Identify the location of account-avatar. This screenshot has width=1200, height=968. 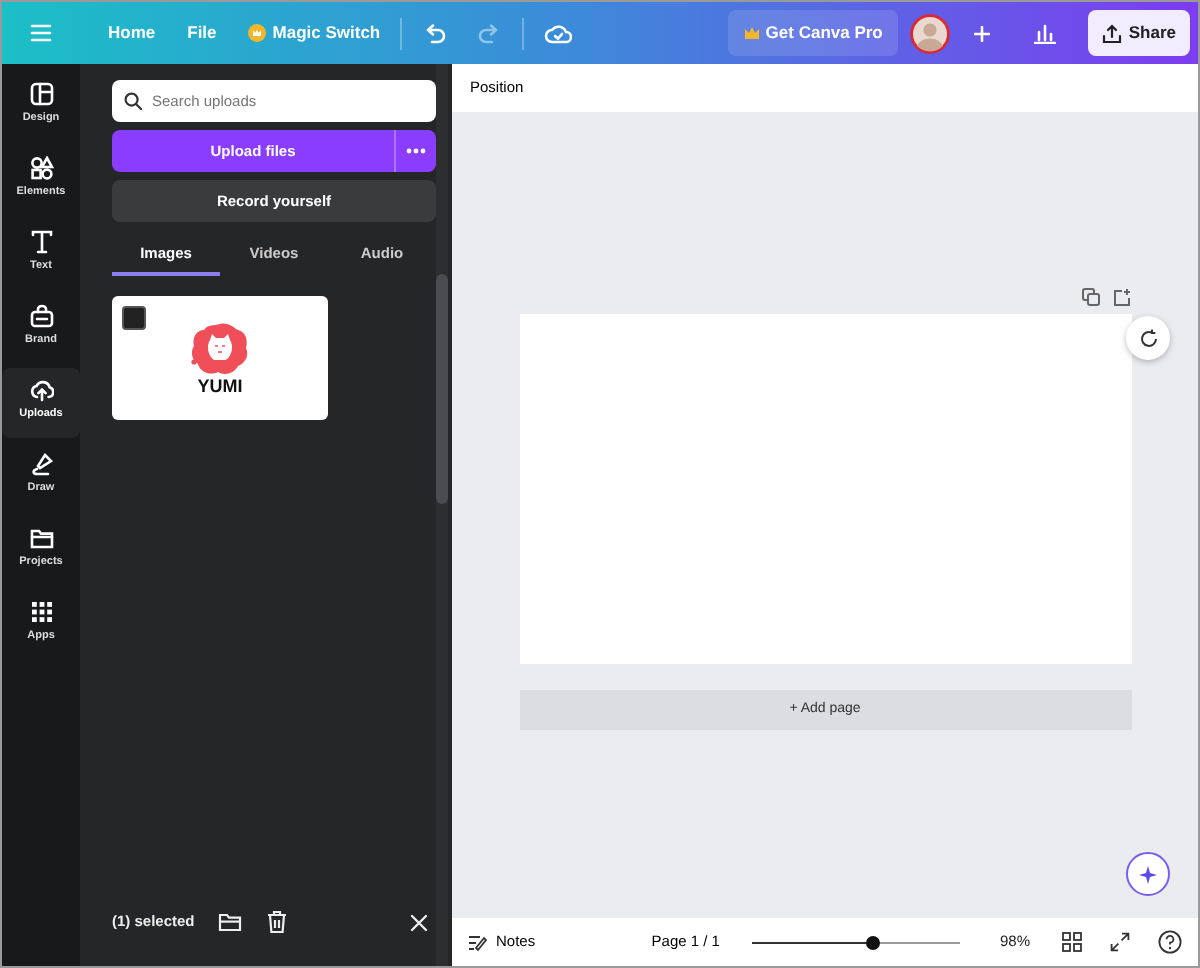
(930, 33).